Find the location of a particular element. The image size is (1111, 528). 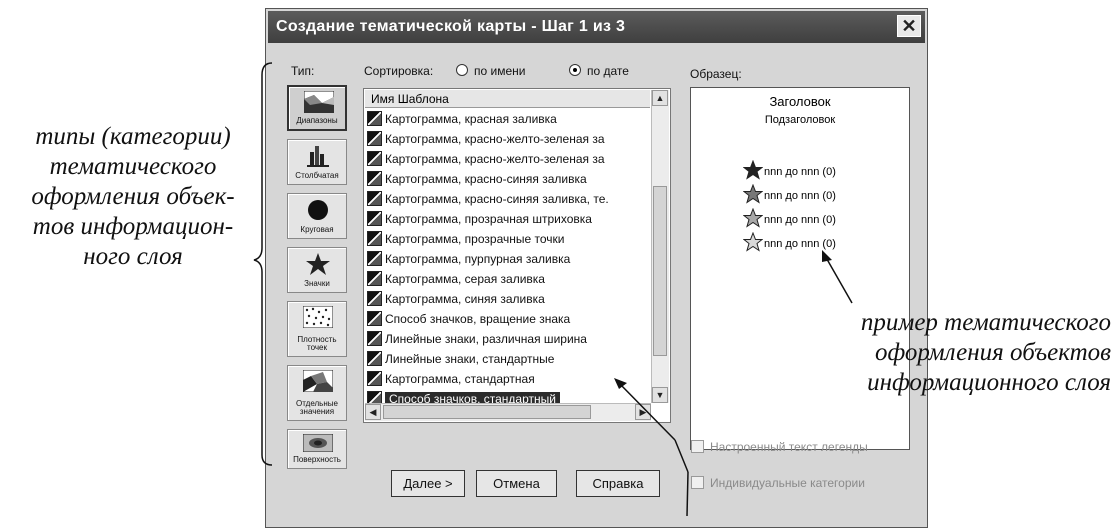

annotation-line: информационного слоя is located at coordinates (989, 382).